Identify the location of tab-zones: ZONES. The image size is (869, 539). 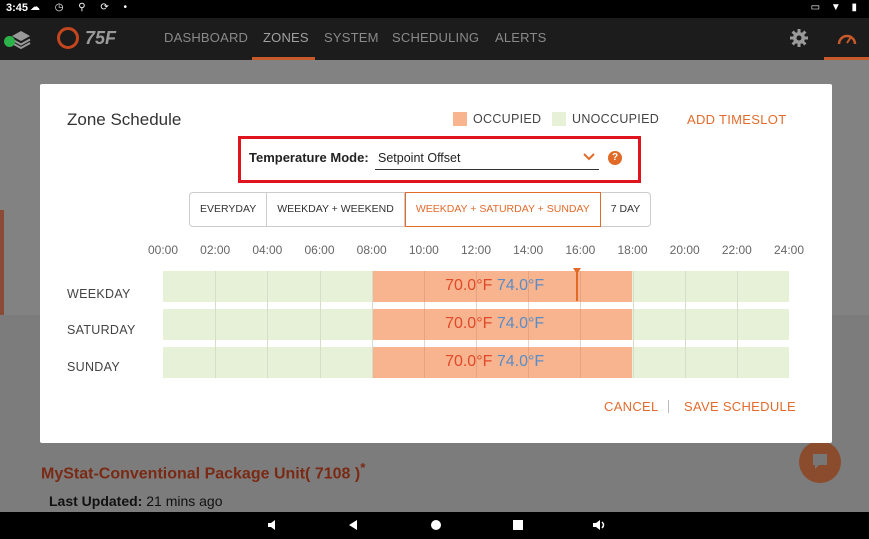
(286, 37).